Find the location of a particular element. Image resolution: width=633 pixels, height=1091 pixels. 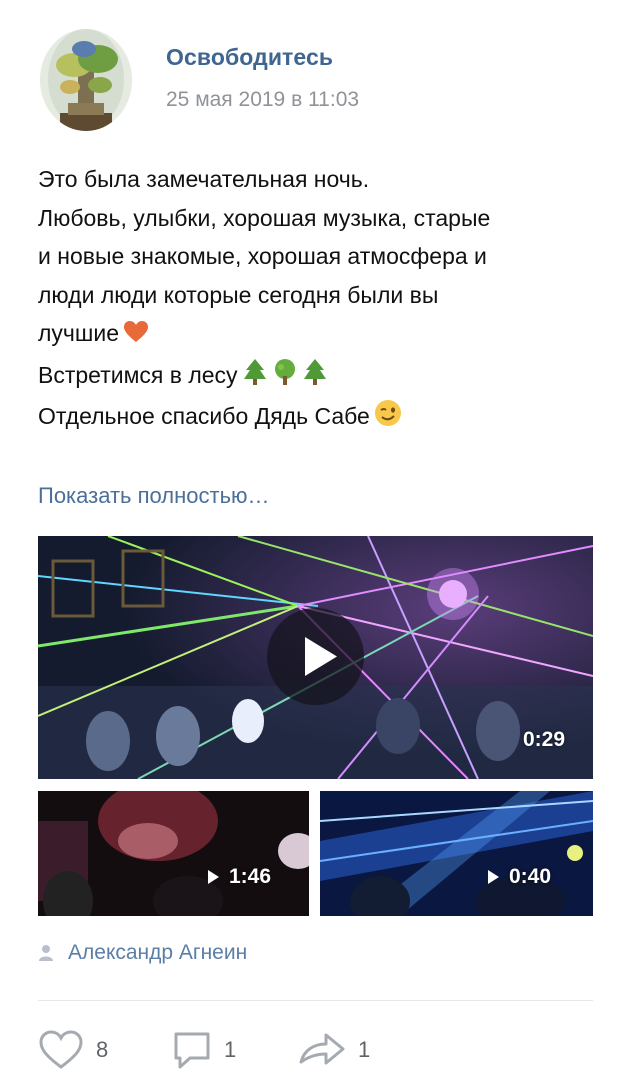

signer-name: Александр Агнеин is located at coordinates (158, 952).